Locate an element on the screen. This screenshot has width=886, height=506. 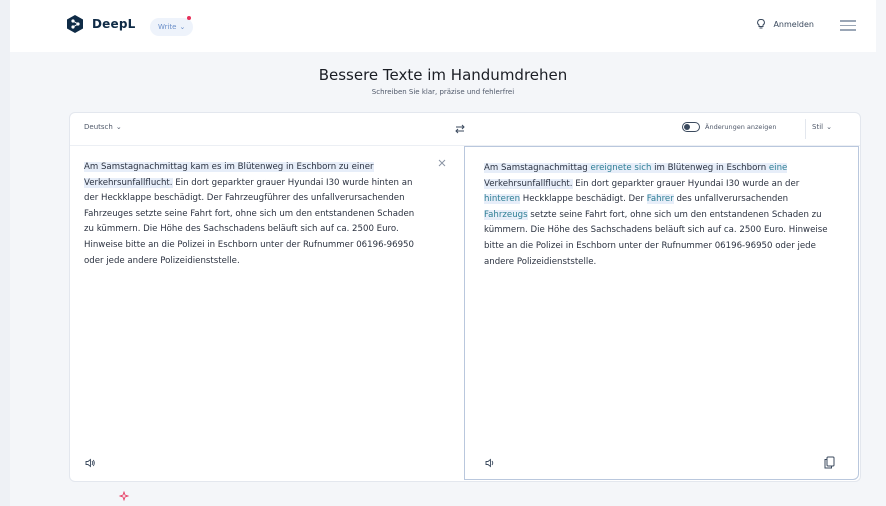
style-select: Stil ⌄ is located at coordinates (822, 127).